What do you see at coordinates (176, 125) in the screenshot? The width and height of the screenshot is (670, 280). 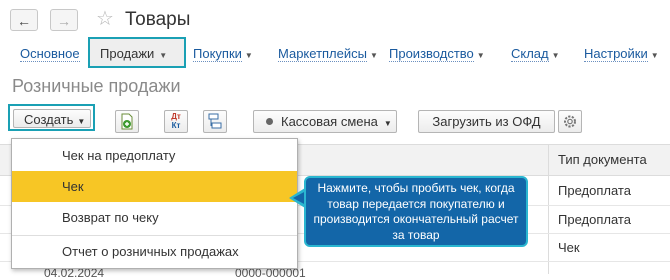 I see `kt-label: Кт` at bounding box center [176, 125].